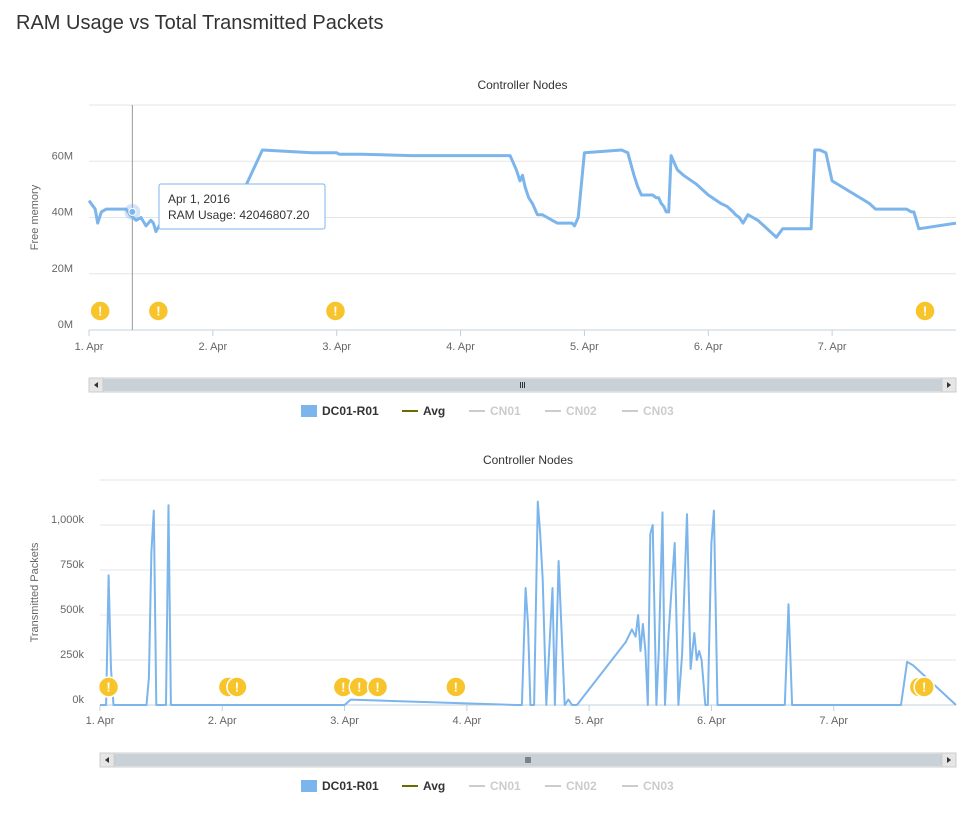 This screenshot has width=978, height=819. What do you see at coordinates (62, 213) in the screenshot?
I see `y-tick-label: 40M` at bounding box center [62, 213].